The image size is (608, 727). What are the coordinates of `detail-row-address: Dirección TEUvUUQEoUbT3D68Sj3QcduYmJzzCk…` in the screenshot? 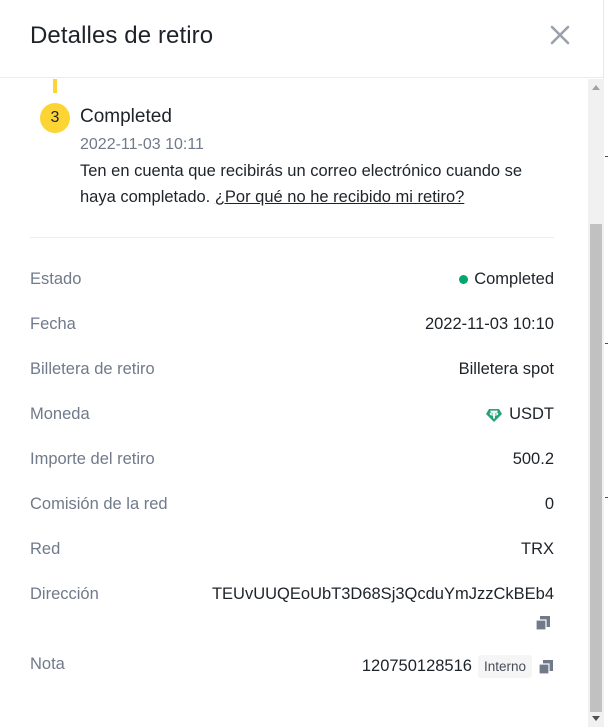 It's located at (292, 613).